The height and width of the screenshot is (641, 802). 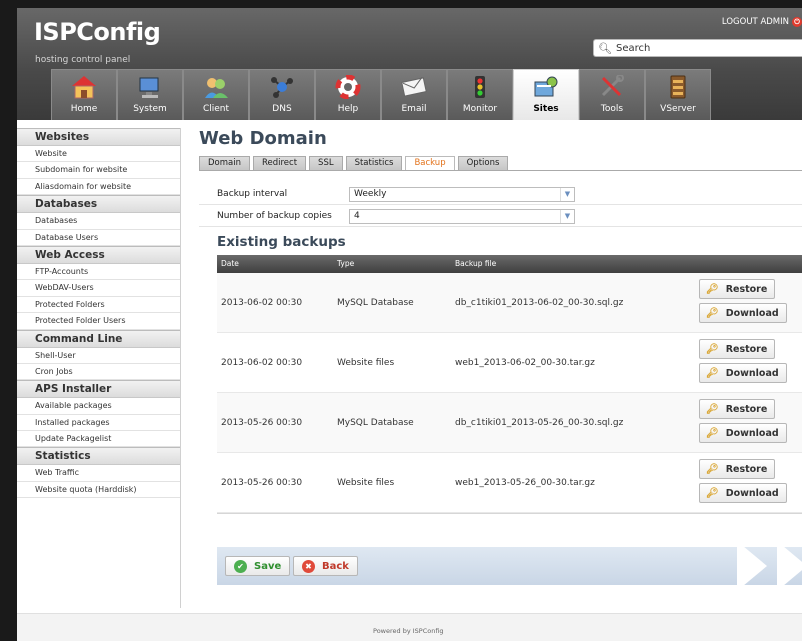 What do you see at coordinates (216, 87) in the screenshot?
I see `users-icon` at bounding box center [216, 87].